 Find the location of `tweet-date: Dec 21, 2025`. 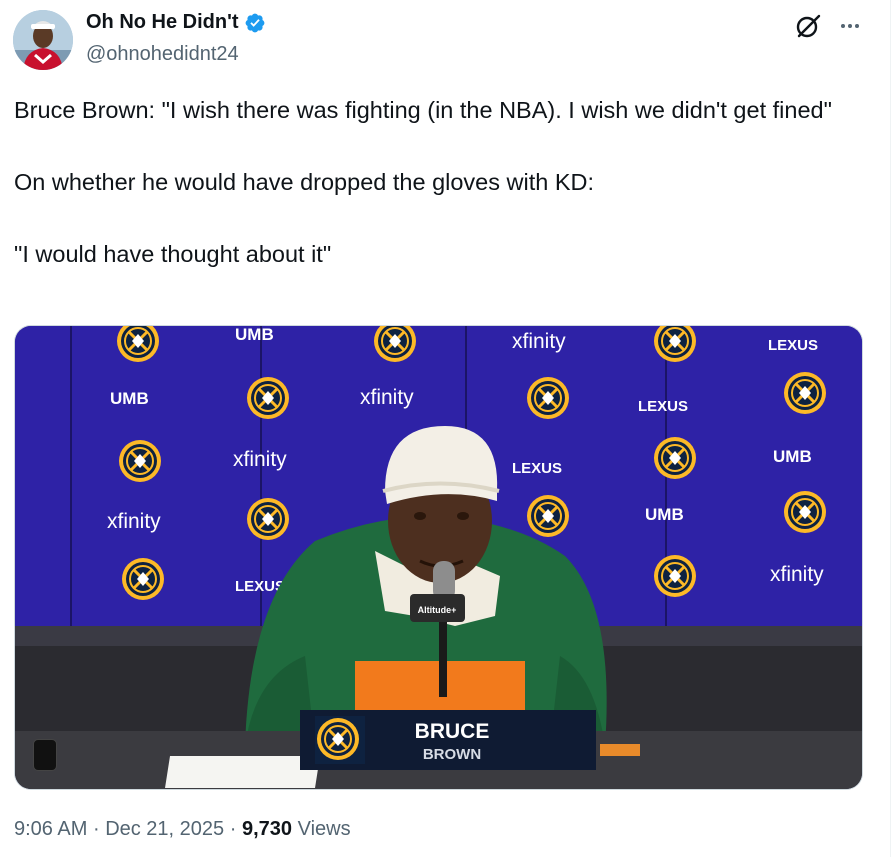

tweet-date: Dec 21, 2025 is located at coordinates (164, 829).